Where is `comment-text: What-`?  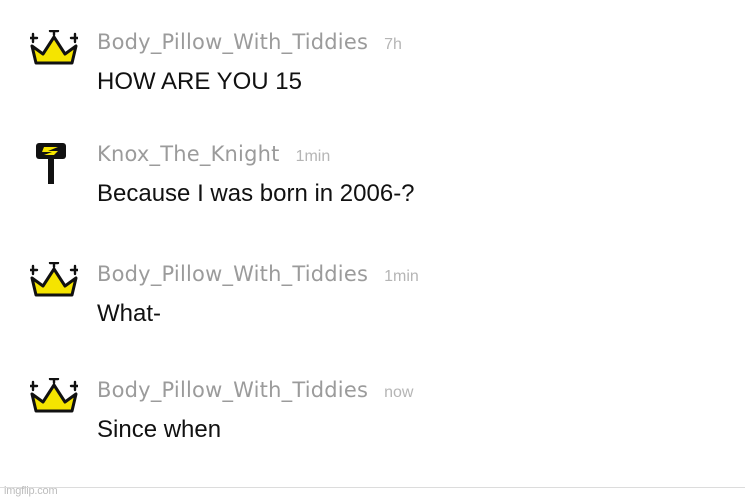
comment-text: What- is located at coordinates (129, 313).